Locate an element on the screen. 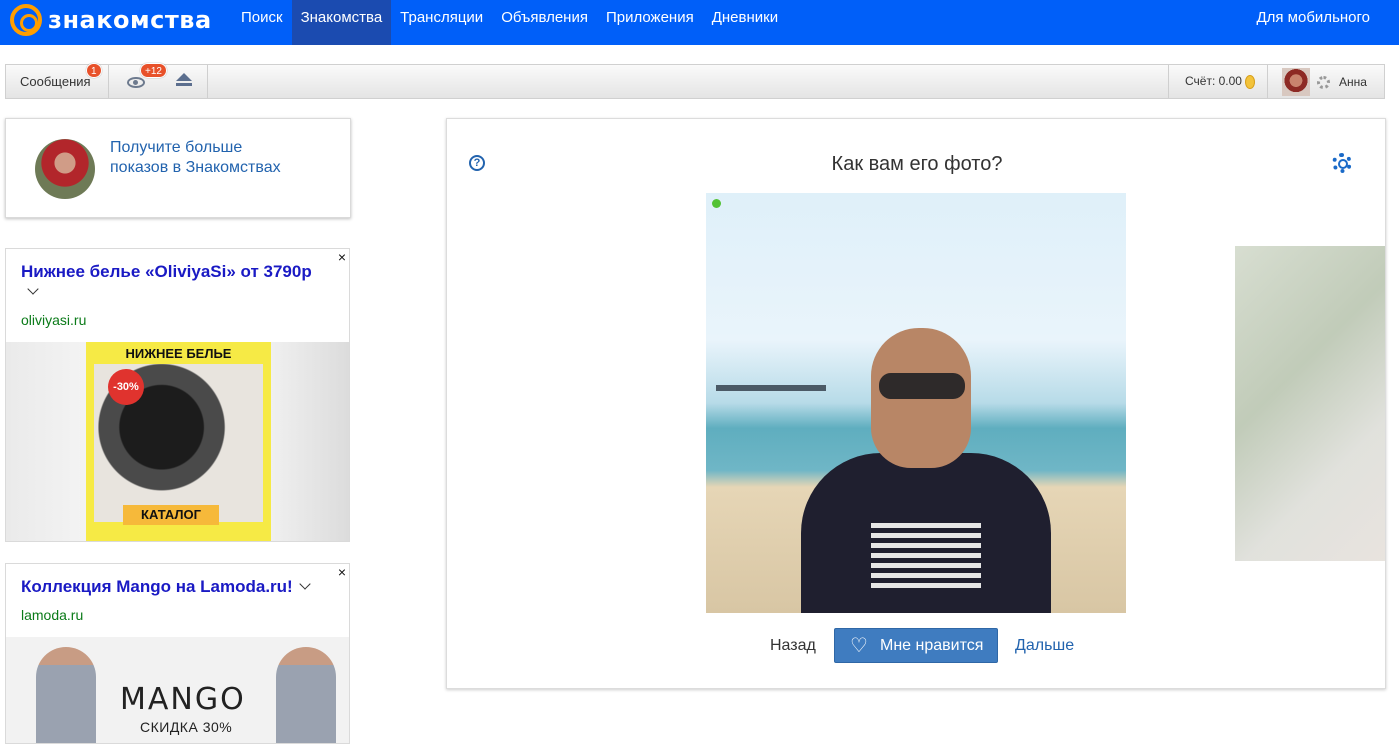  rating-question: Как вам его фото? is located at coordinates (917, 164).